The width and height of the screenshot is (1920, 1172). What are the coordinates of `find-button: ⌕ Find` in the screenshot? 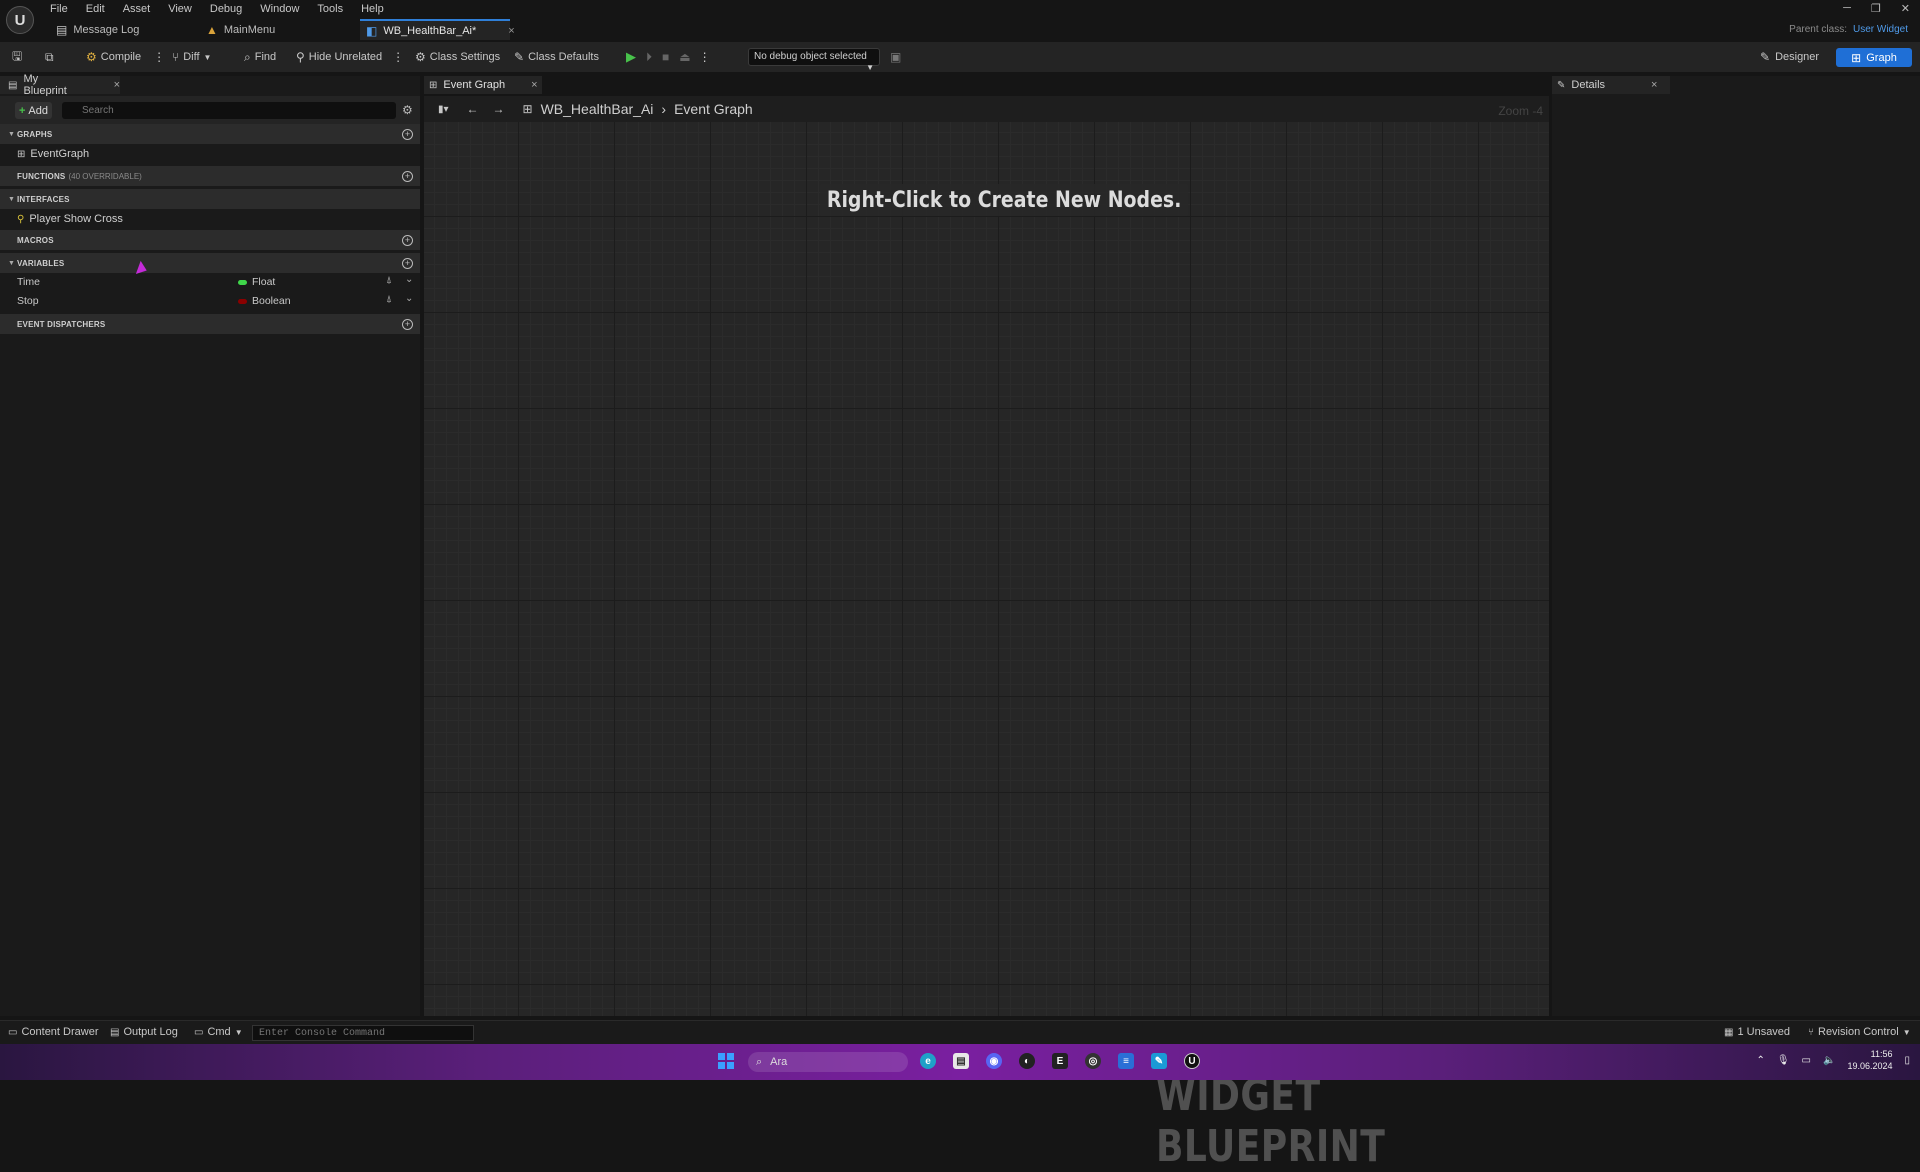 It's located at (260, 57).